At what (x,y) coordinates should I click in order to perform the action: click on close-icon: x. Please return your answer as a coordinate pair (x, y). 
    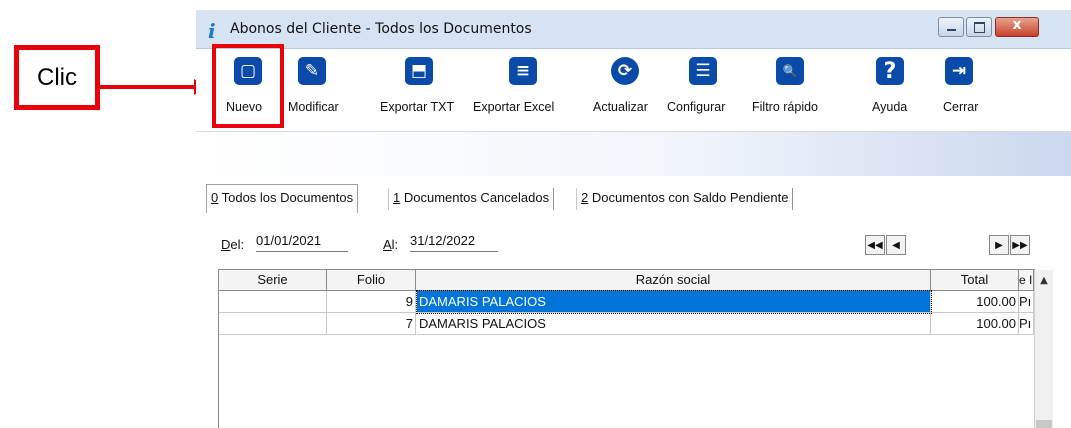
    Looking at the image, I should click on (1017, 25).